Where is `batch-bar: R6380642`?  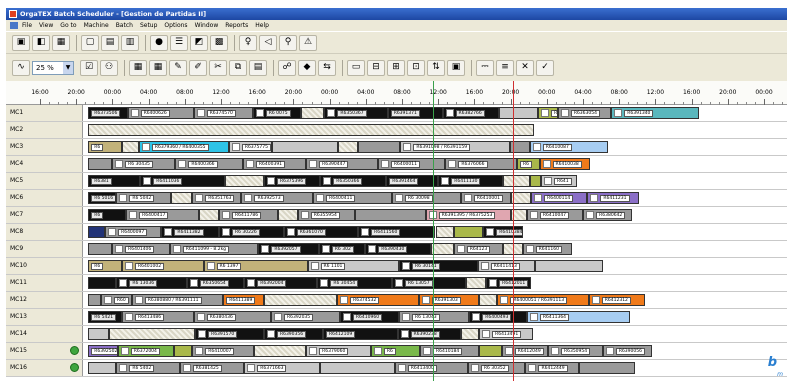
batch-bar: R6380642 is located at coordinates (608, 215).